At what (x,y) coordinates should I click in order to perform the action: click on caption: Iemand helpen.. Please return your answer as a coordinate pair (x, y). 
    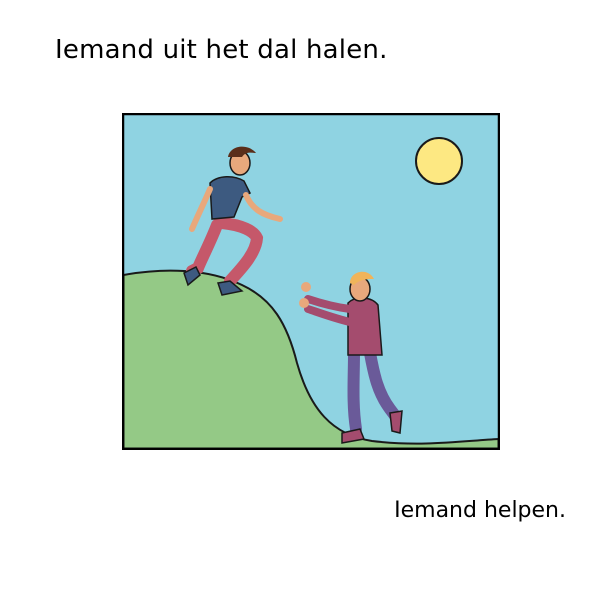
    Looking at the image, I should click on (480, 510).